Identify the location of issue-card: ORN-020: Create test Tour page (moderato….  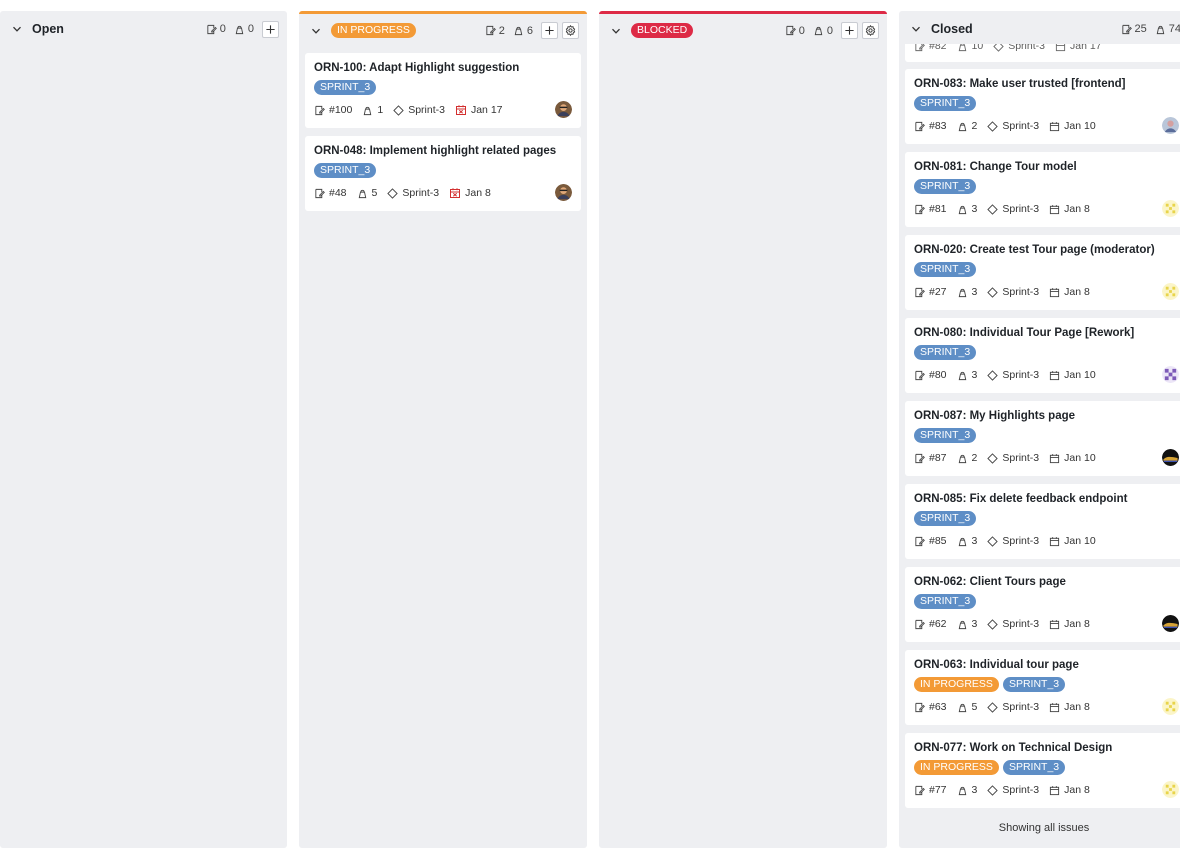
(1042, 272).